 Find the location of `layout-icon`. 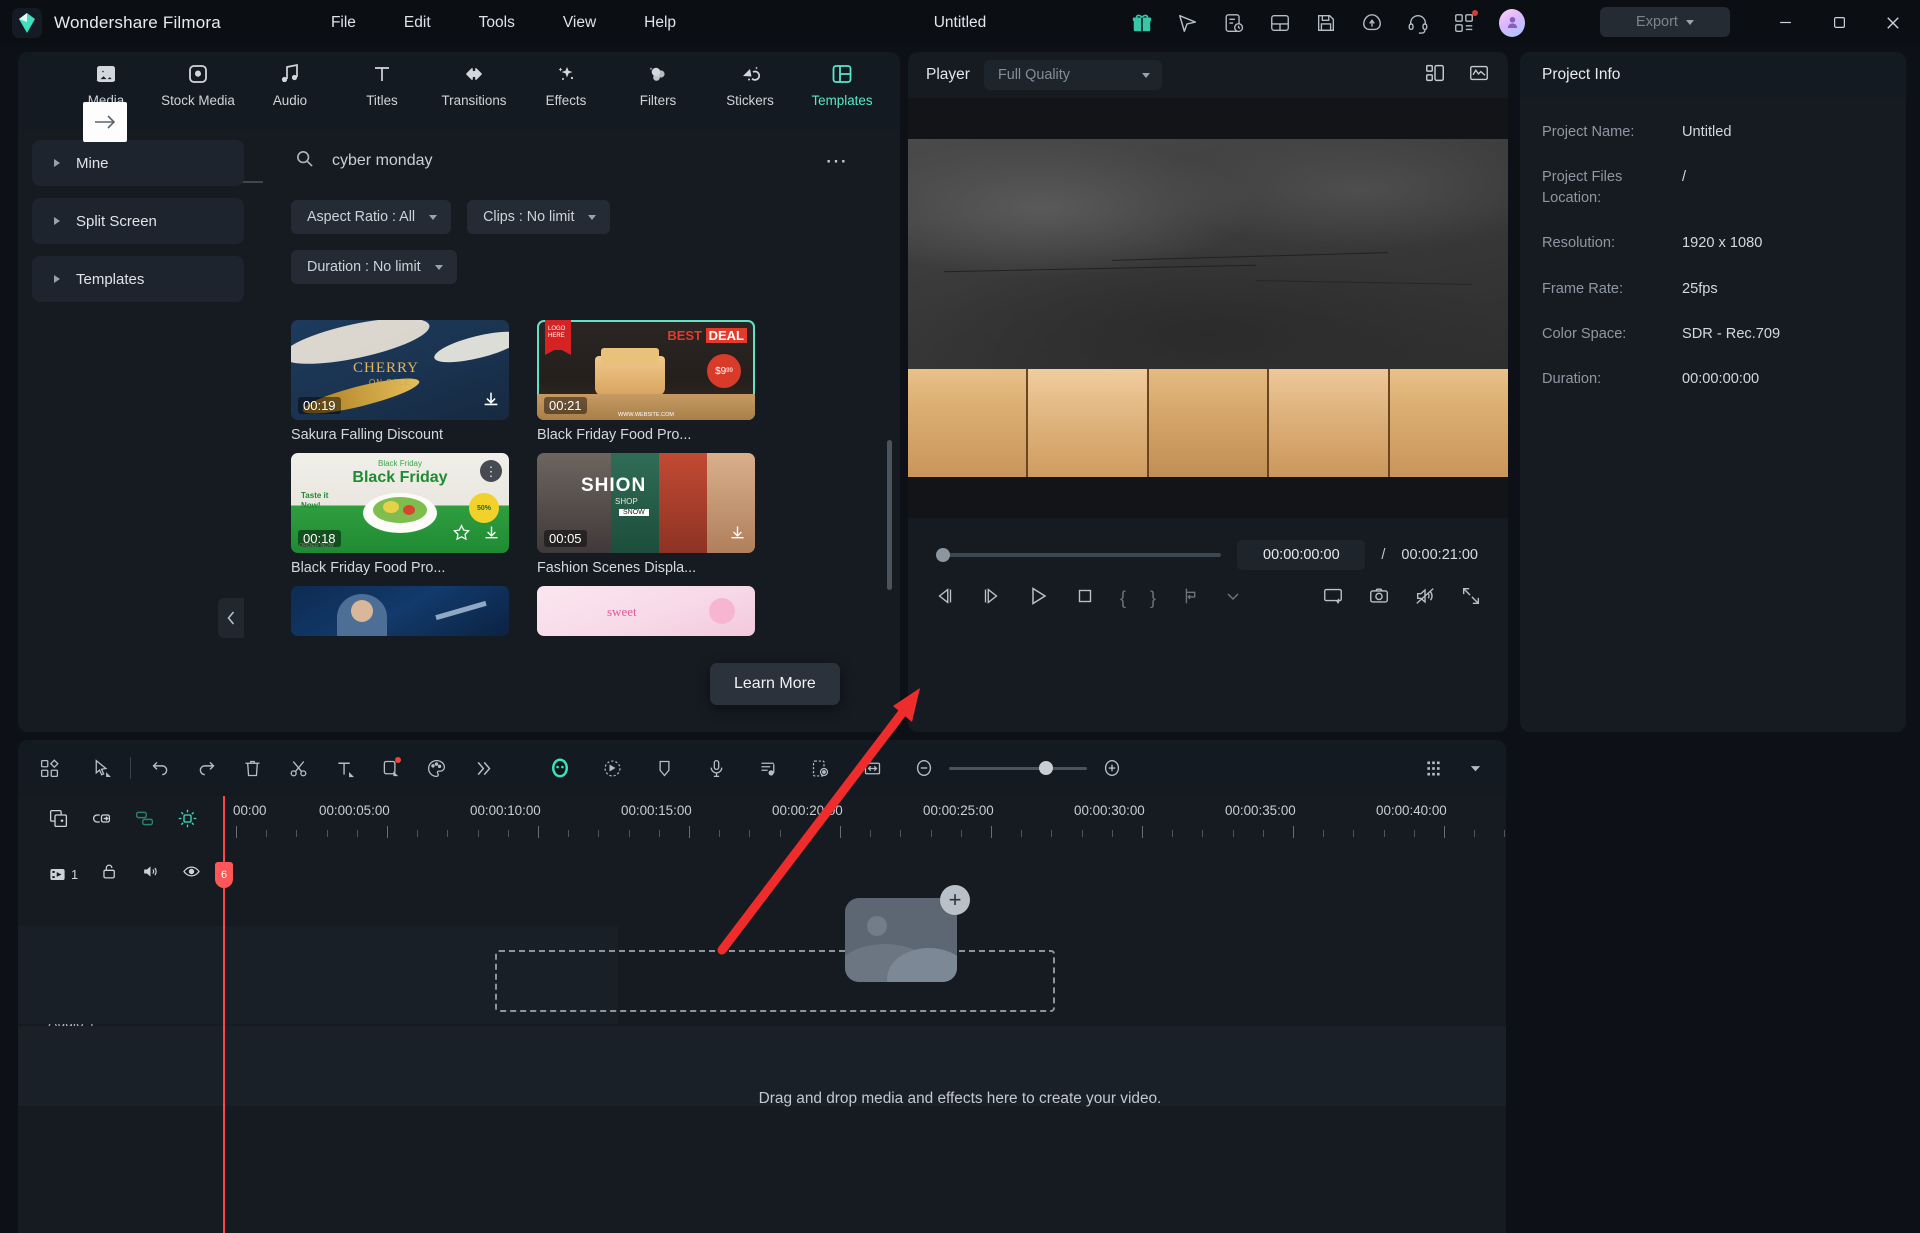

layout-icon is located at coordinates (1280, 23).